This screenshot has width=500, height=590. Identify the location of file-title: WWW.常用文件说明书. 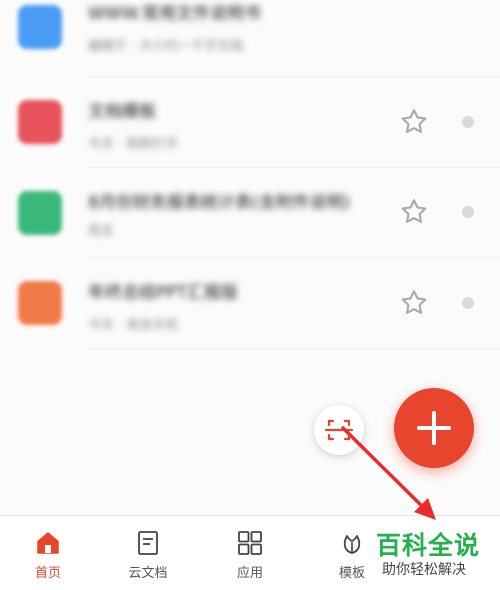
(174, 14).